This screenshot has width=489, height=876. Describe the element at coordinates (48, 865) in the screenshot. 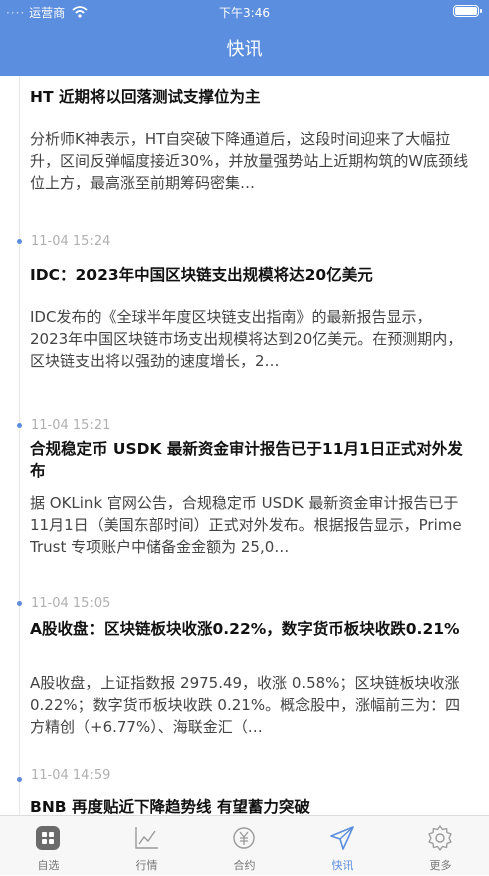

I see `tab-label: 自选` at that location.